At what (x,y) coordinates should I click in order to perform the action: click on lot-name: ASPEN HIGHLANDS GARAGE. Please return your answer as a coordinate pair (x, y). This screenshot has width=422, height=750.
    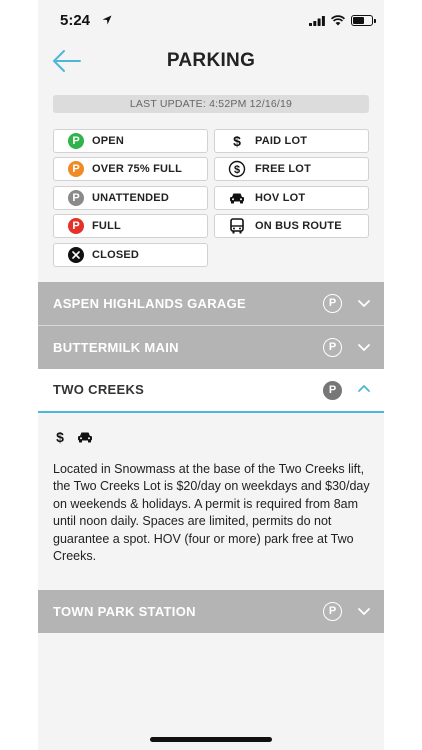
    Looking at the image, I should click on (149, 303).